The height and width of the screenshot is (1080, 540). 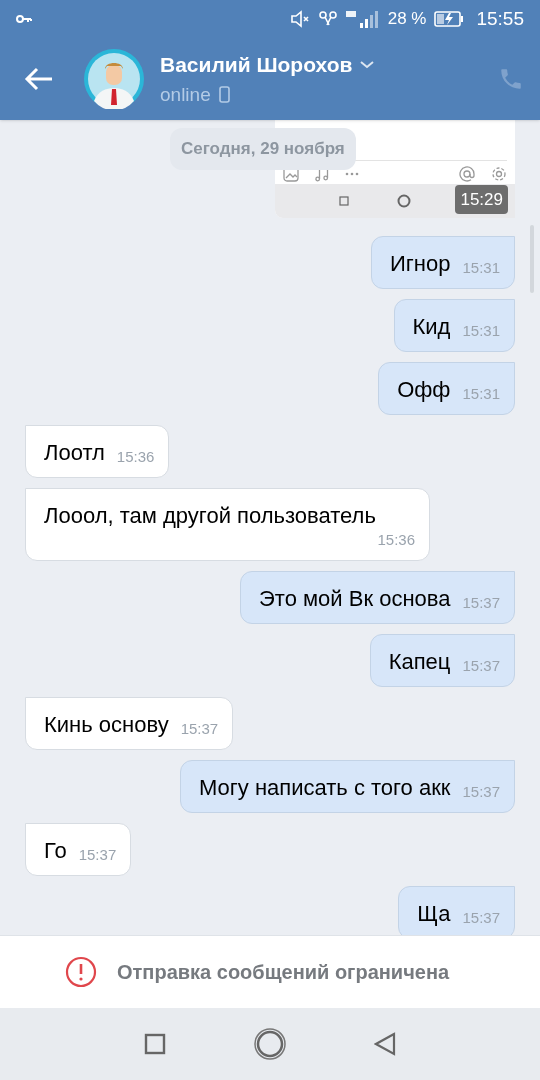 What do you see at coordinates (434, 914) in the screenshot?
I see `message-text: Ща` at bounding box center [434, 914].